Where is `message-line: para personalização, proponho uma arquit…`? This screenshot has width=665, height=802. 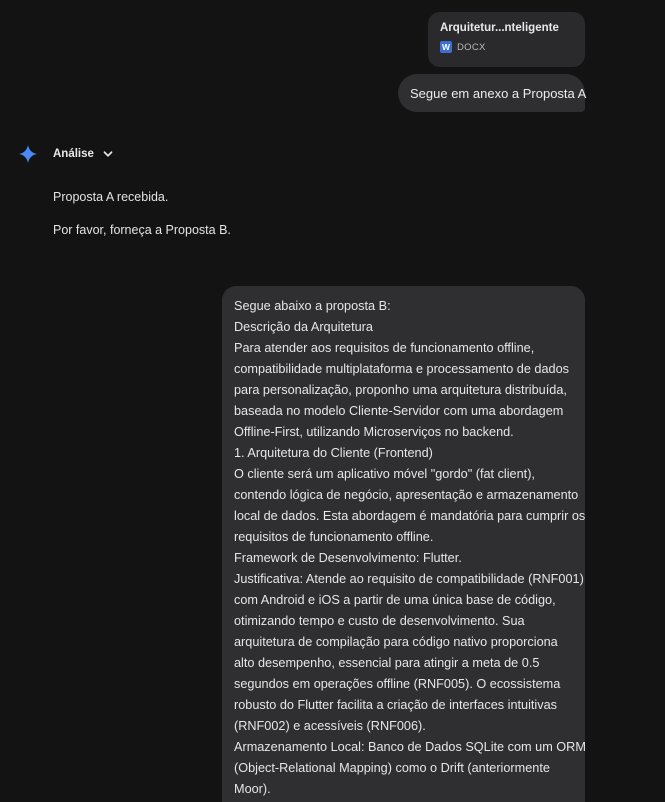
message-line: para personalização, proponho uma arquit… is located at coordinates (400, 390).